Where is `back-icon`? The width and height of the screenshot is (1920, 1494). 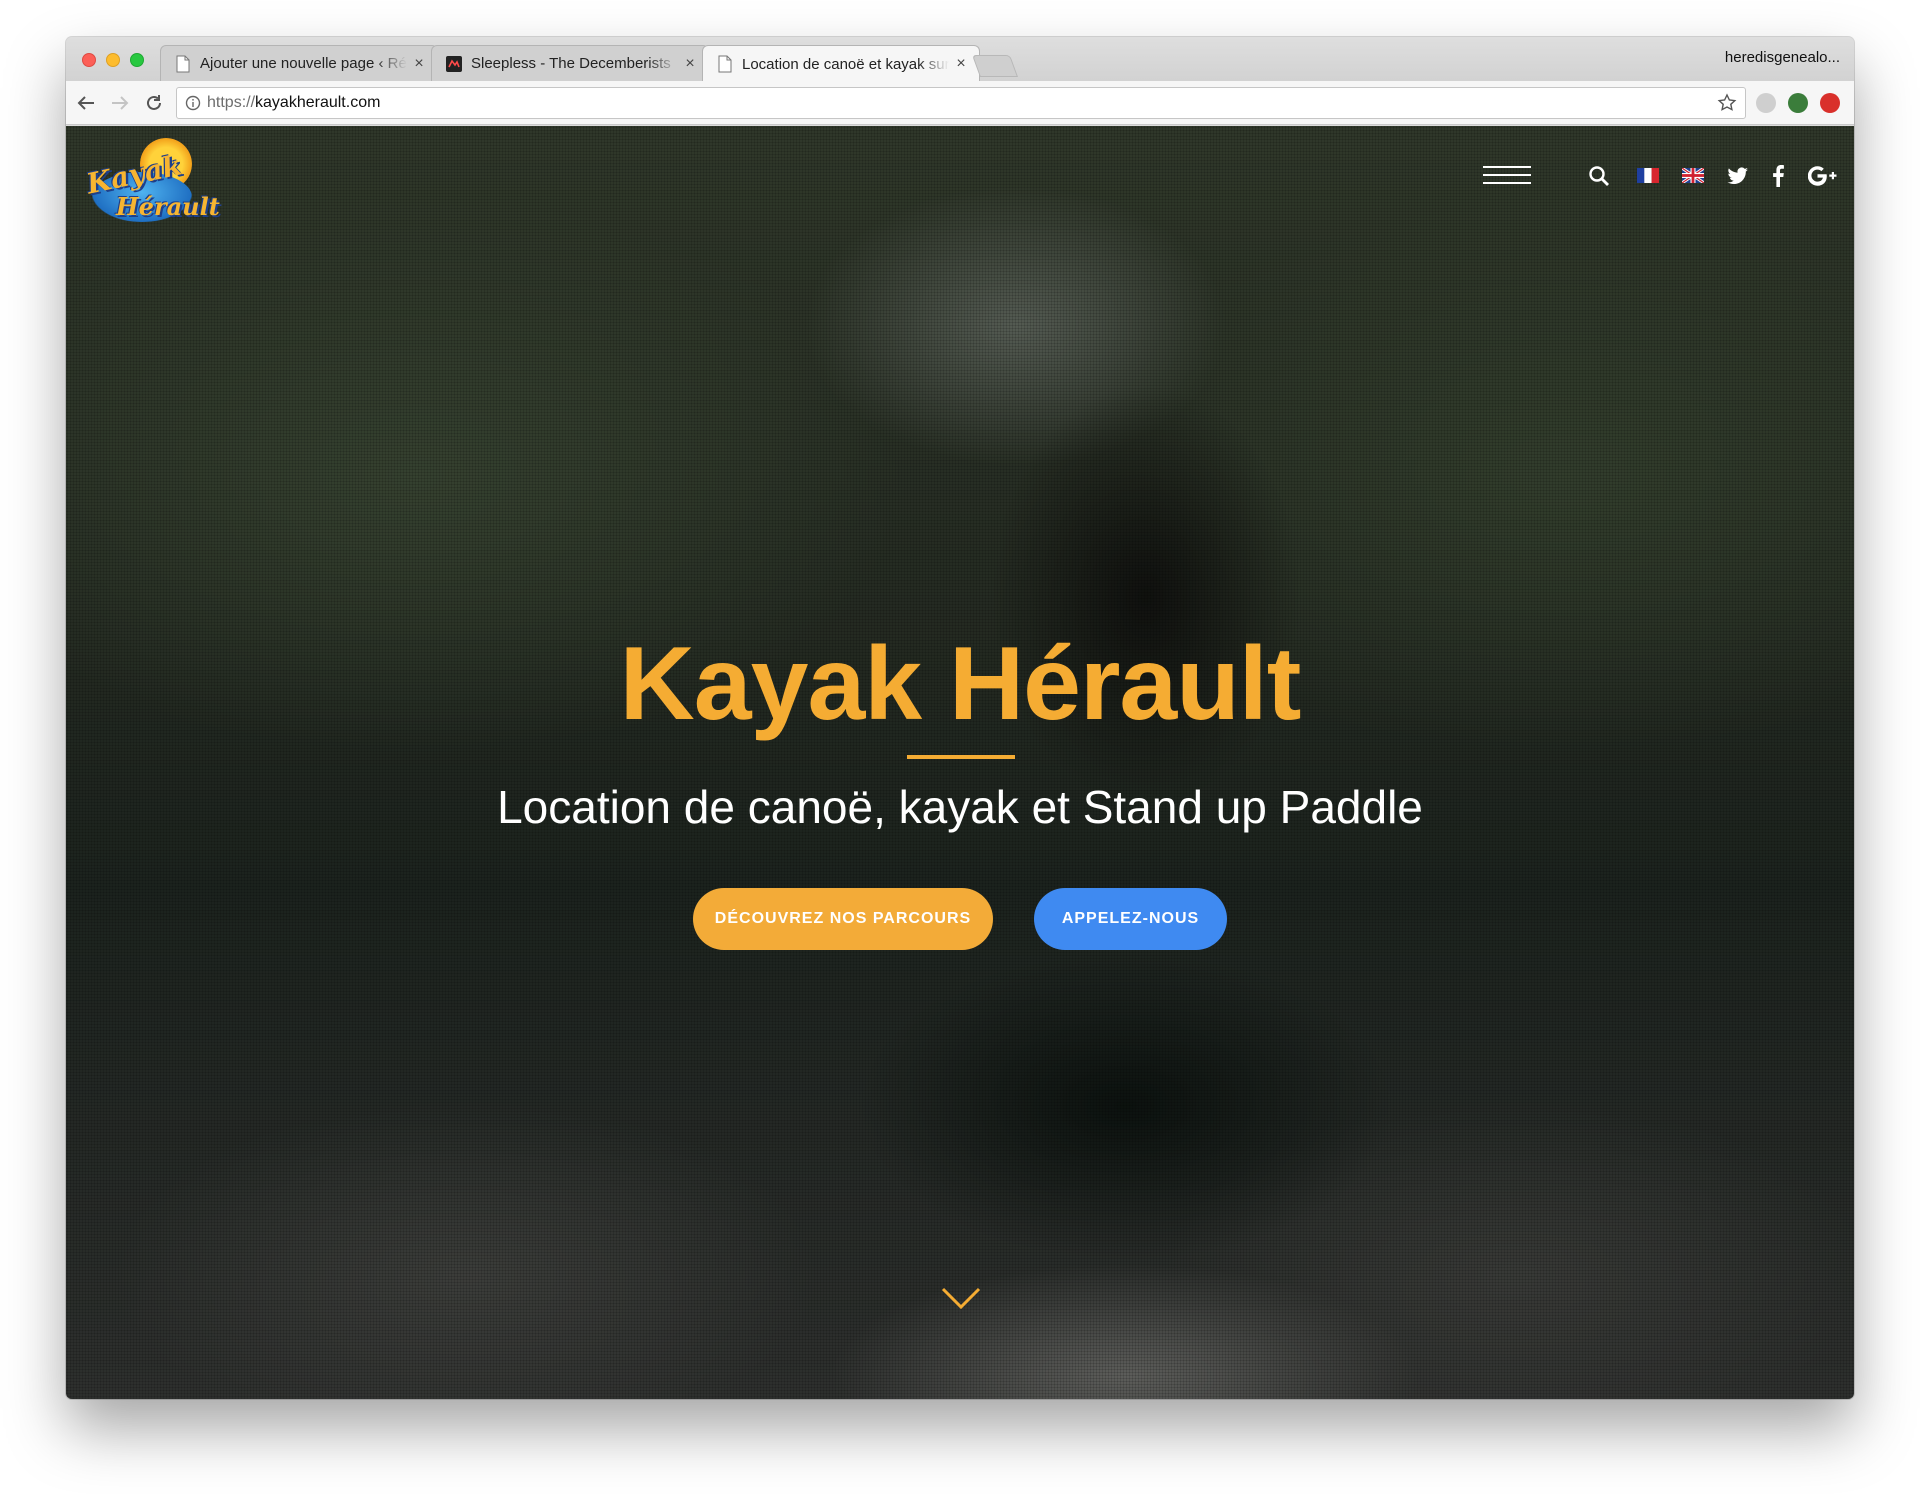
back-icon is located at coordinates (86, 103).